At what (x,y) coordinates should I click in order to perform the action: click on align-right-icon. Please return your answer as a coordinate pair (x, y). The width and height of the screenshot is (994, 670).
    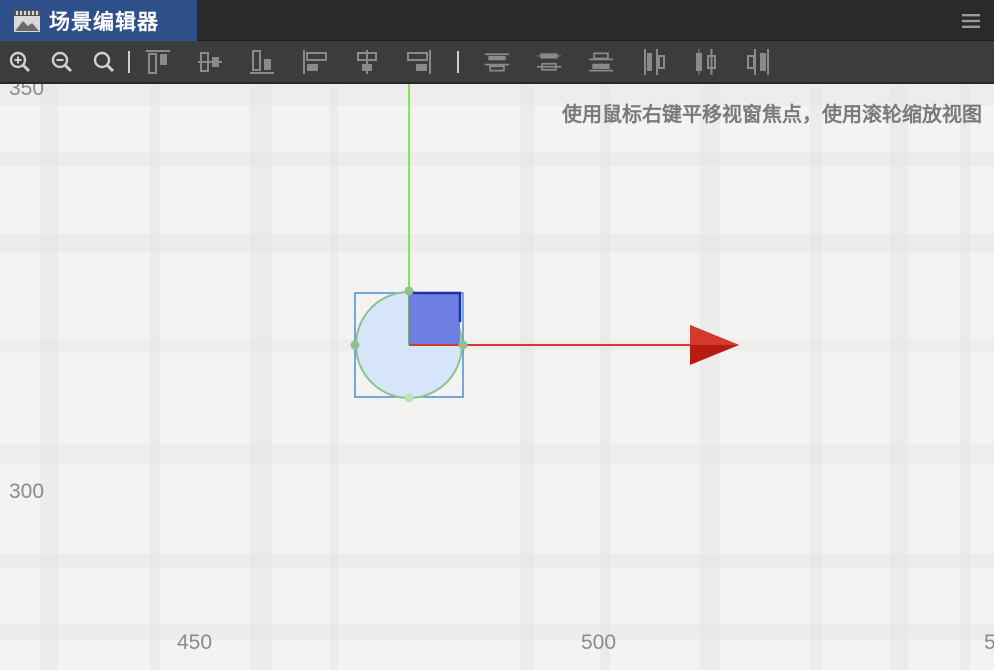
    Looking at the image, I should click on (419, 62).